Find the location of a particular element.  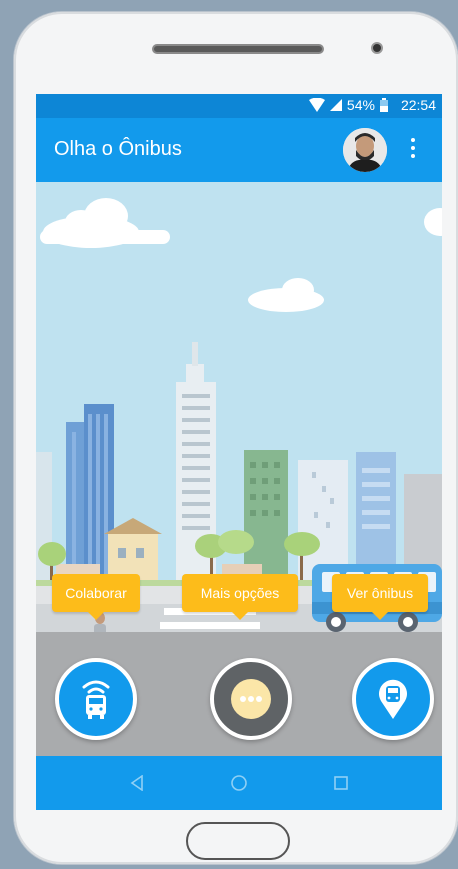

ver-onibus-button is located at coordinates (393, 699).